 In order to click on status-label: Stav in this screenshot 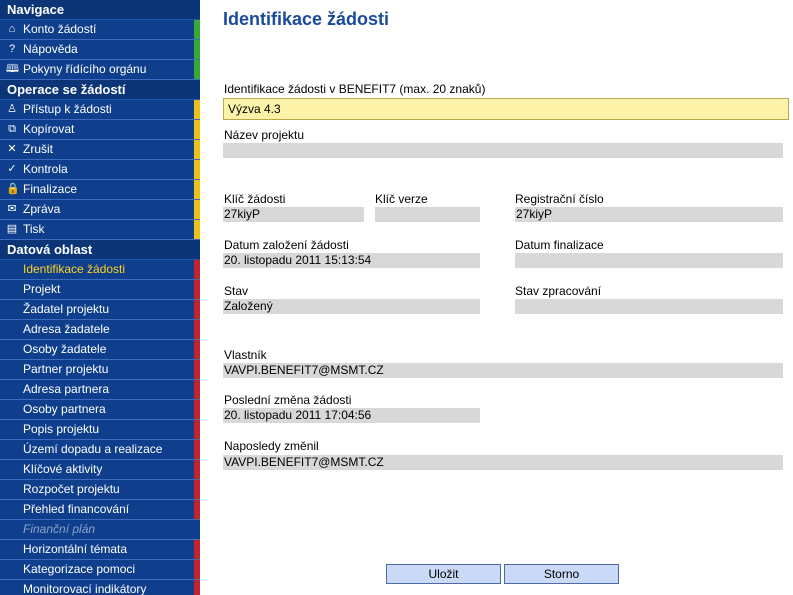, I will do `click(236, 291)`.